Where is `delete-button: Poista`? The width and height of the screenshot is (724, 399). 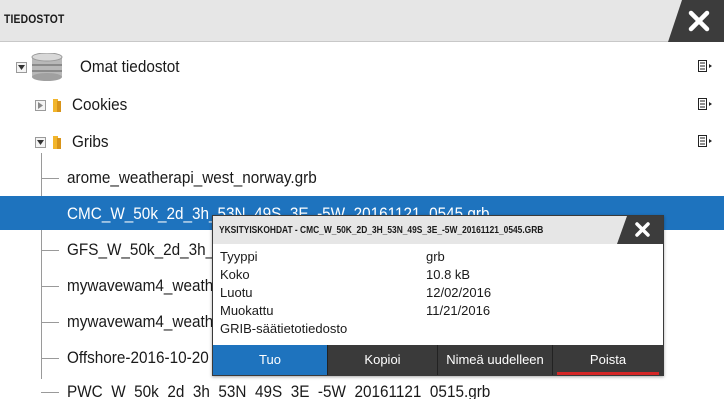 delete-button: Poista is located at coordinates (608, 360).